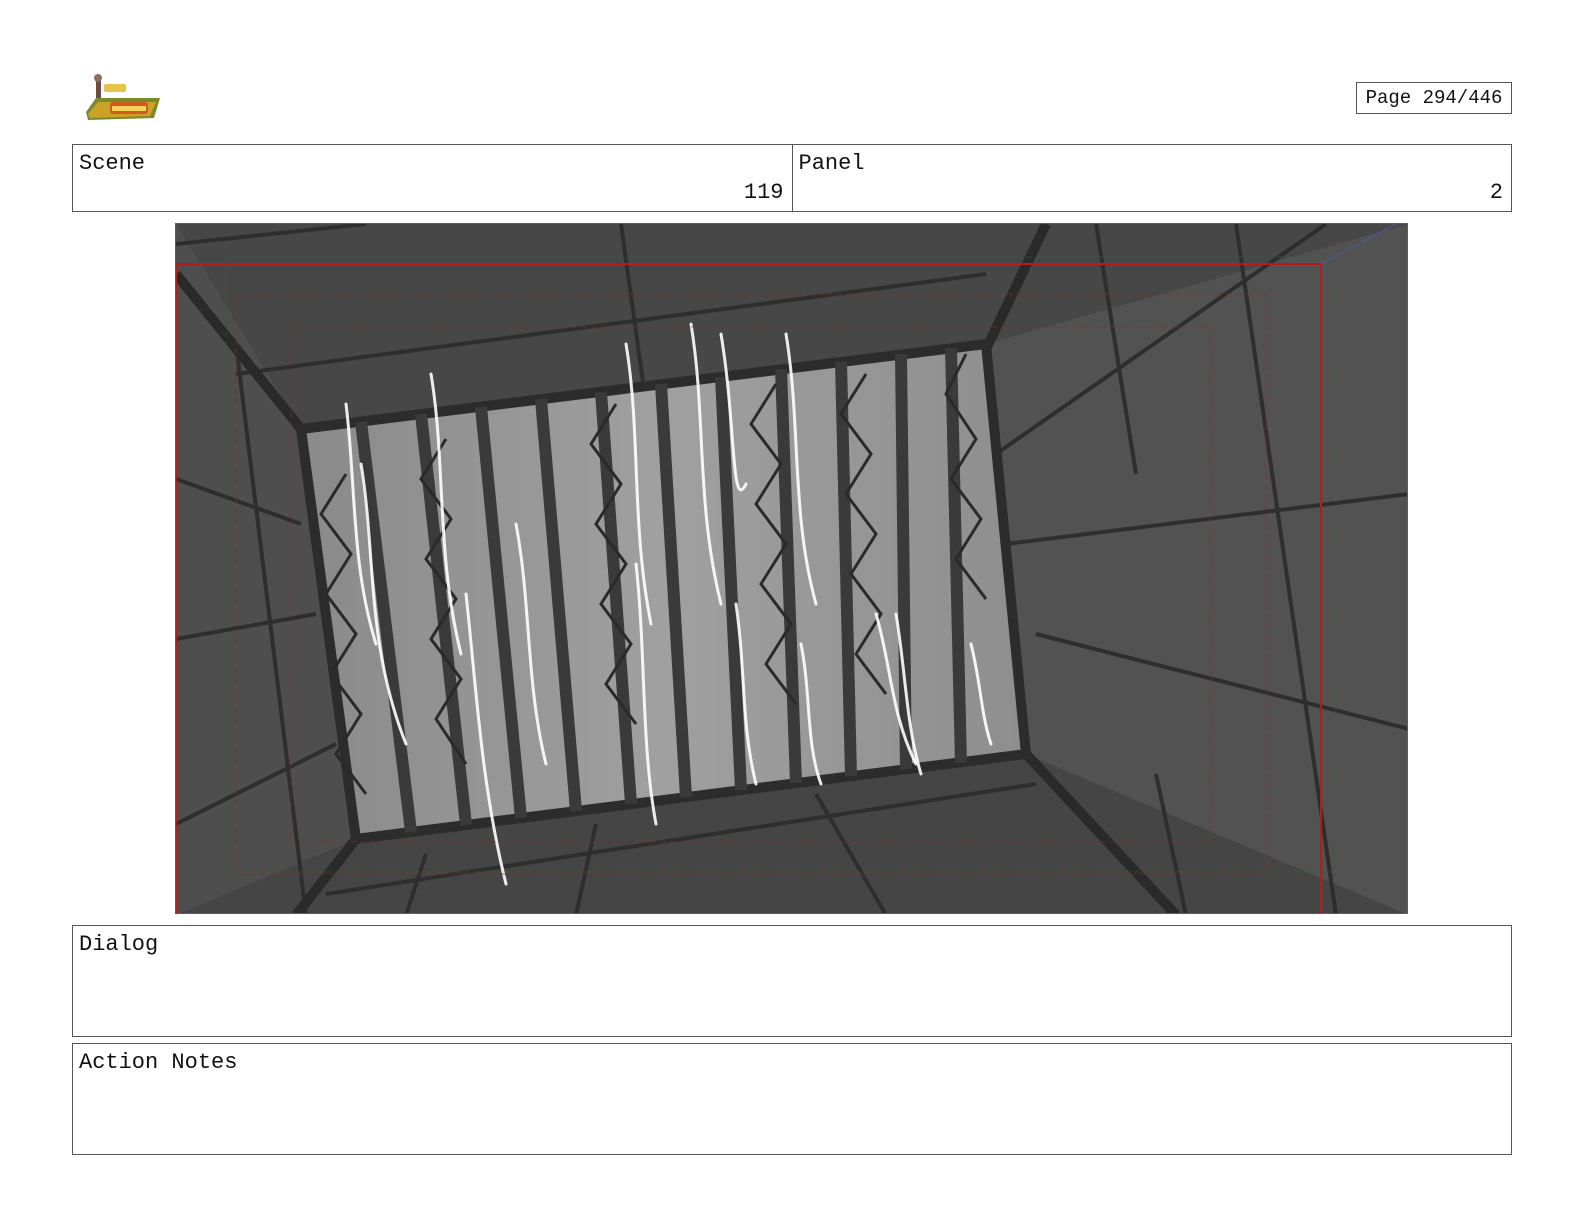 The width and height of the screenshot is (1582, 1225). What do you see at coordinates (119, 944) in the screenshot?
I see `dialog-label: Dialog` at bounding box center [119, 944].